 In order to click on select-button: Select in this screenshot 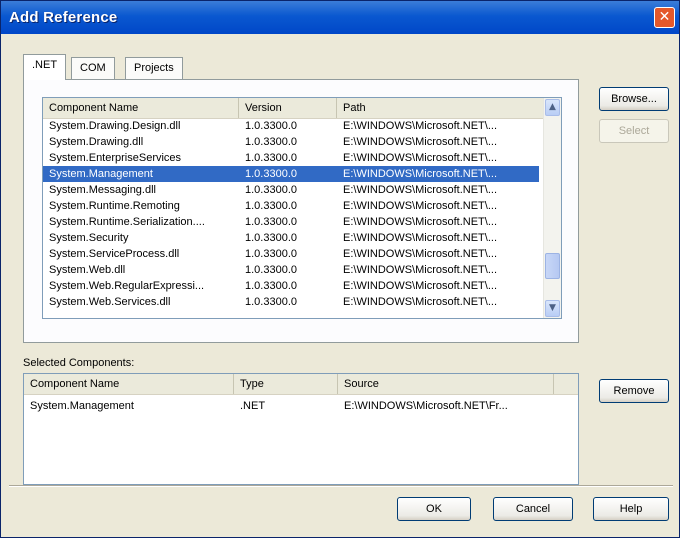, I will do `click(634, 131)`.